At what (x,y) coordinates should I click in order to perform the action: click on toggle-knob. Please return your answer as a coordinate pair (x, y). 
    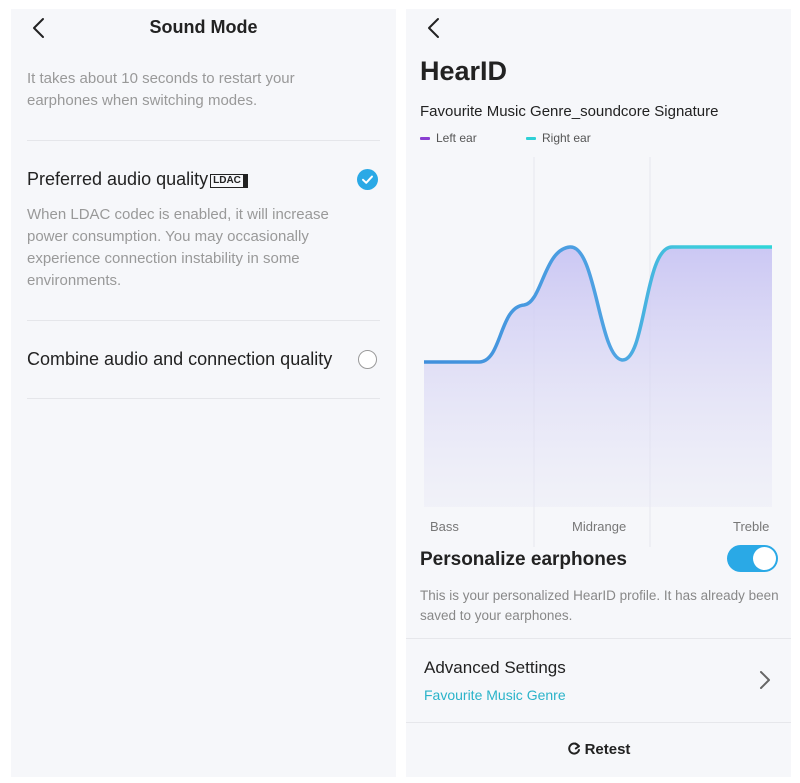
    Looking at the image, I should click on (764, 558).